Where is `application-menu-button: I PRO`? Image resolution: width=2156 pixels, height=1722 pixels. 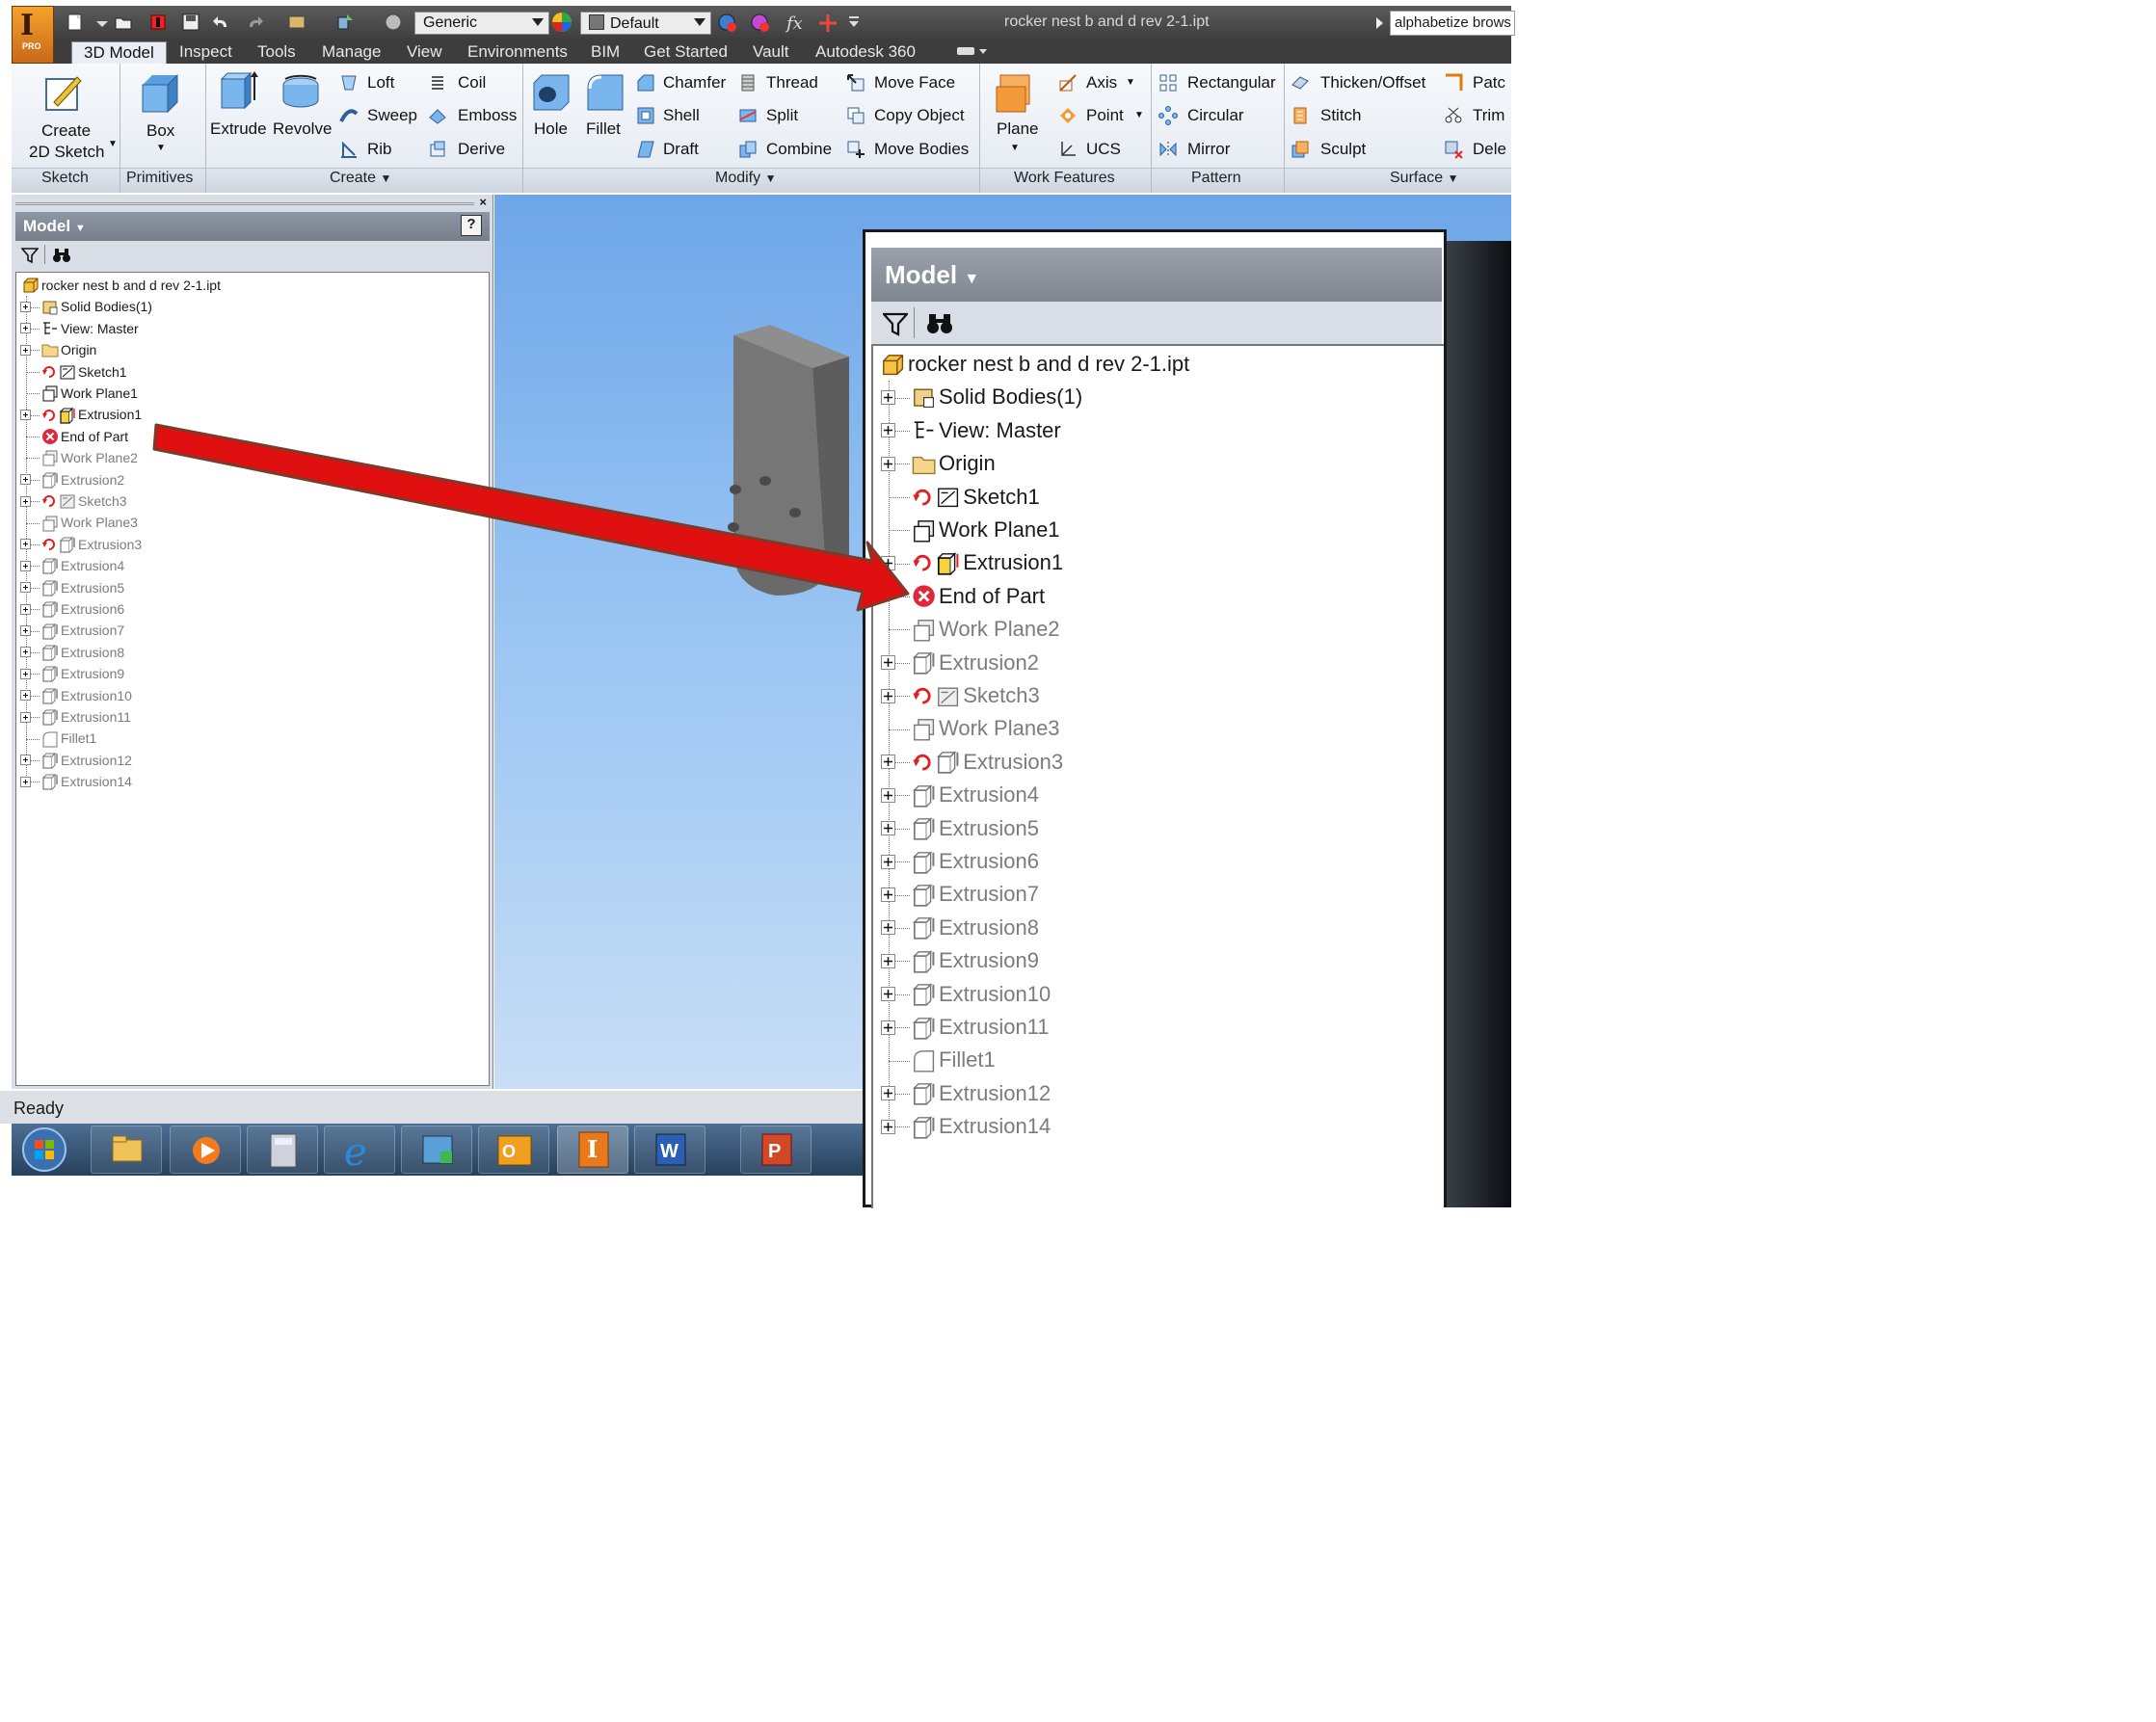 application-menu-button: I PRO is located at coordinates (33, 35).